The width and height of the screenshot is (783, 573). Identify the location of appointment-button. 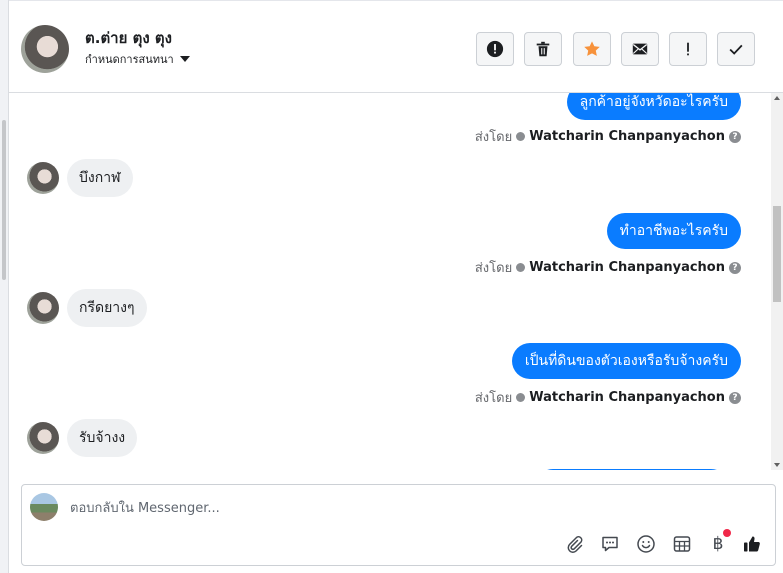
(682, 544).